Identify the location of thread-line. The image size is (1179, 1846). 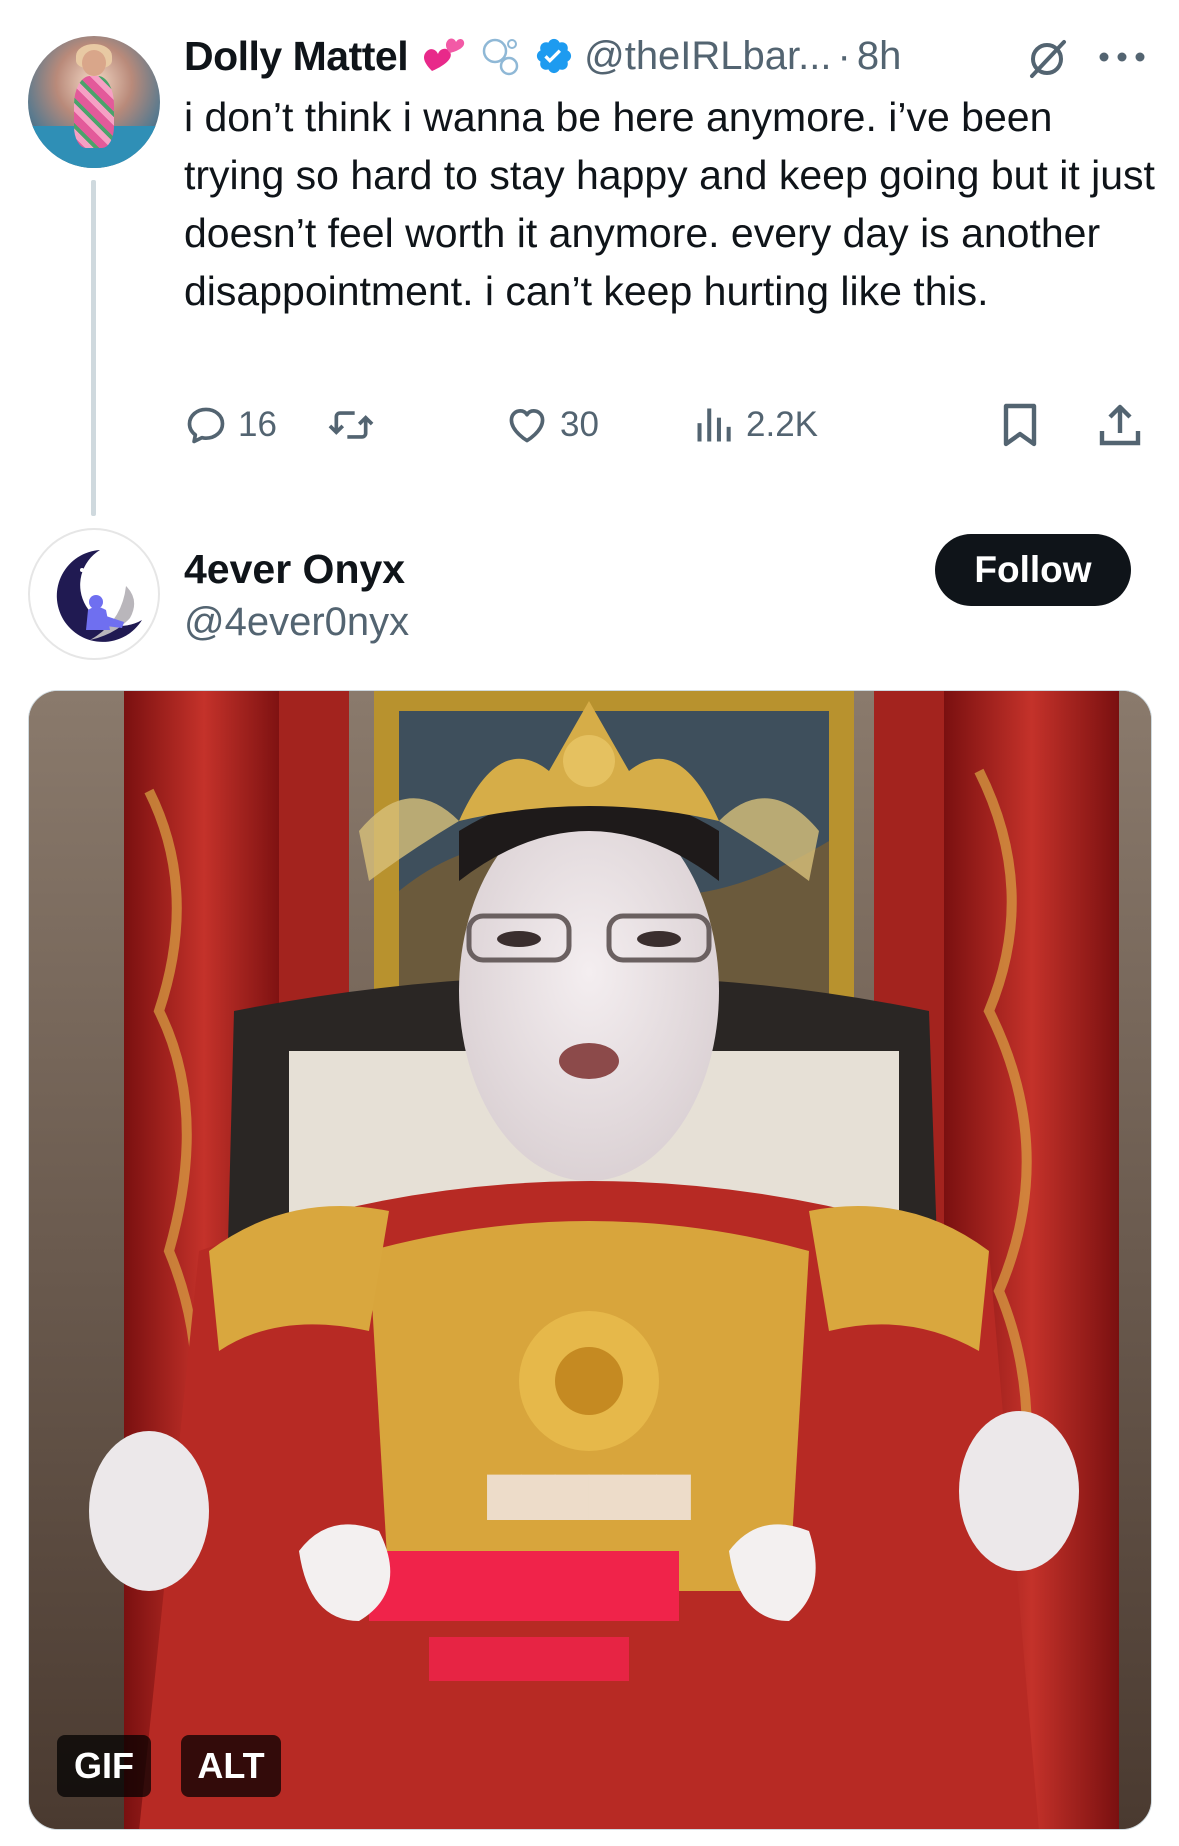
(93, 348).